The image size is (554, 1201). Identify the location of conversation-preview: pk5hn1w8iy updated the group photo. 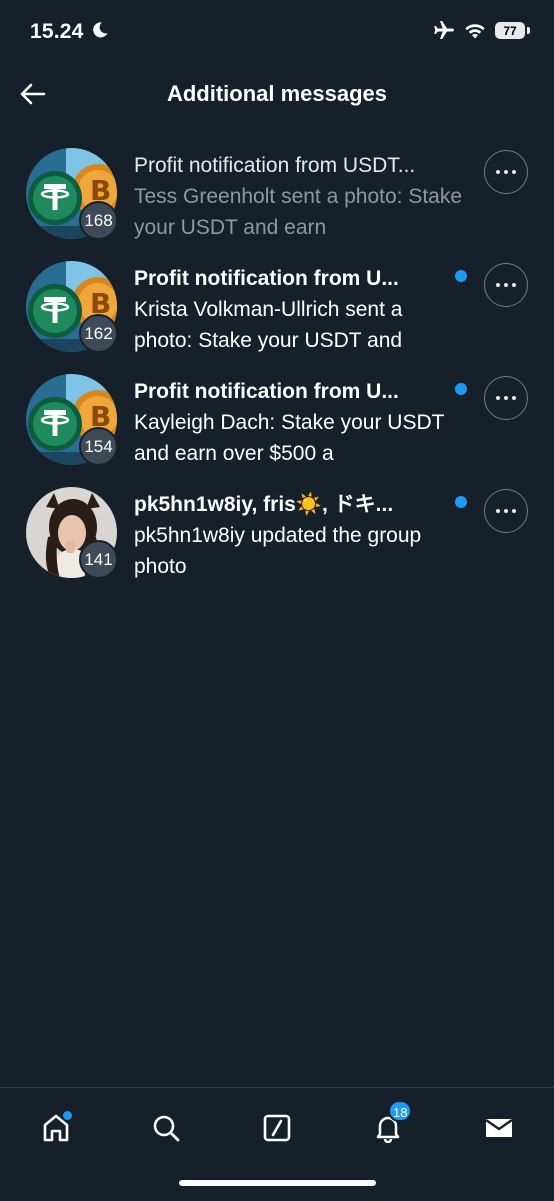
(278, 551).